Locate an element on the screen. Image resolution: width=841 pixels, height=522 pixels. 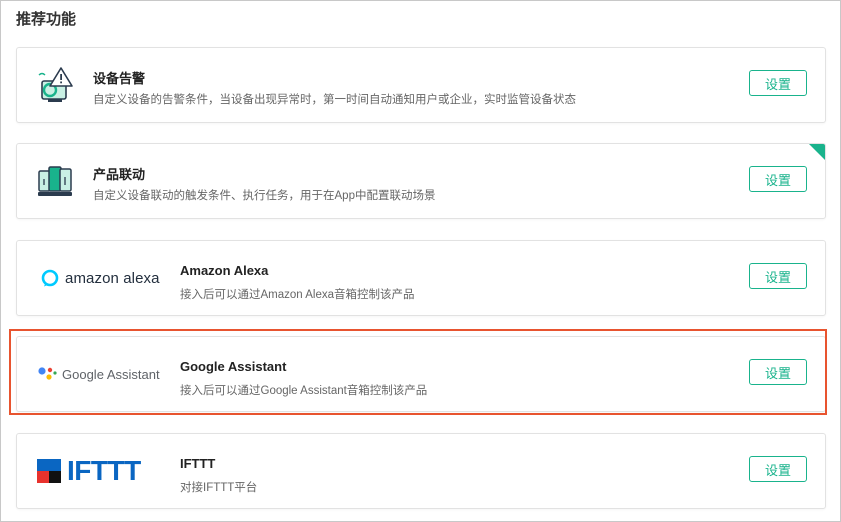
feature-card-linkage: 产品联动 自定义设备联动的触发条件、执行任务，用于在App中配置联动场景 设置 is located at coordinates (421, 181).